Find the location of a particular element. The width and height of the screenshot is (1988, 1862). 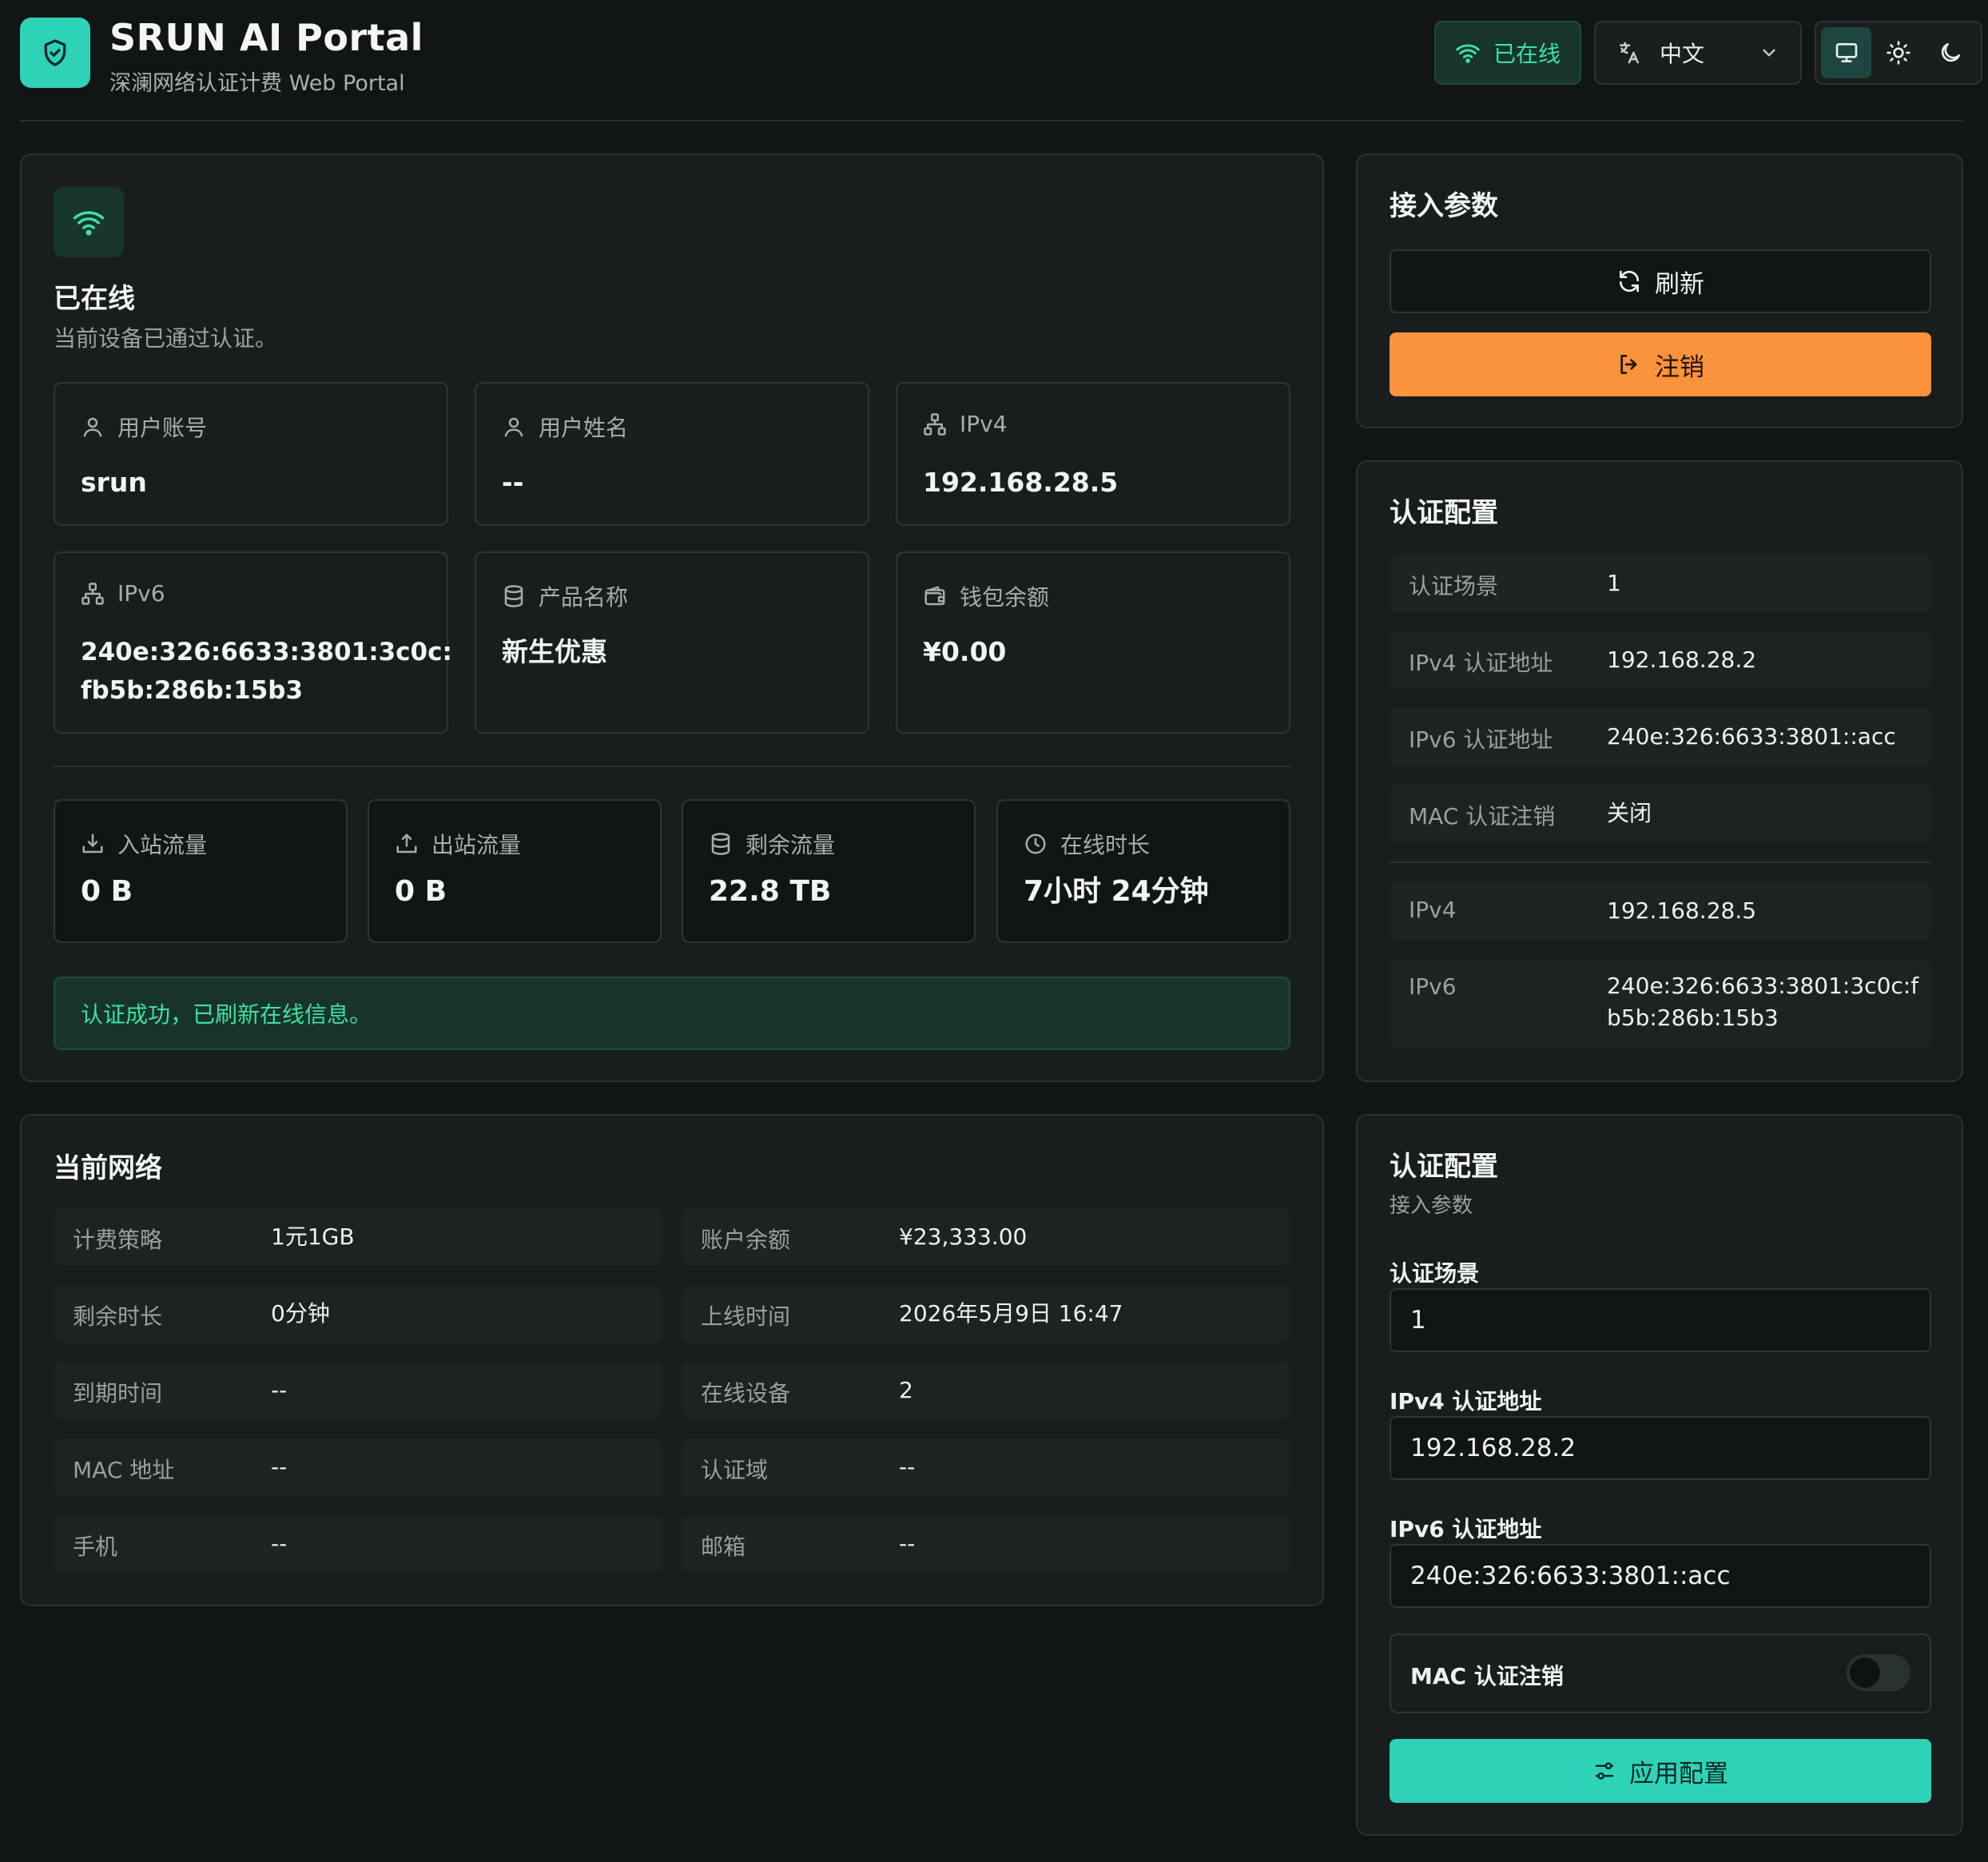

monitor-icon is located at coordinates (1846, 52).